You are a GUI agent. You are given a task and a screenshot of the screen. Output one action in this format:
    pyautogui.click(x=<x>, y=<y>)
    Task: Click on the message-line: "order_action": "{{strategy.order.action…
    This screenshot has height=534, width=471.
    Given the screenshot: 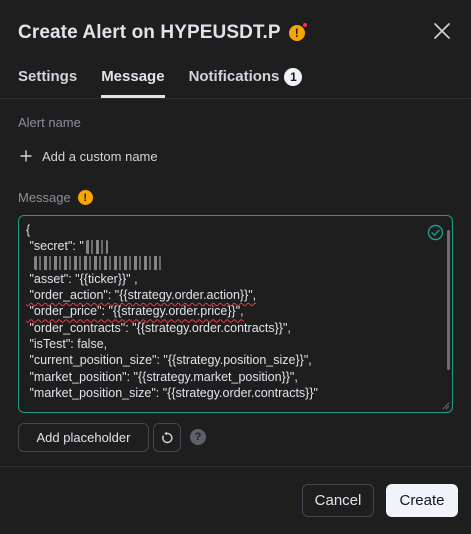 What is the action you would take?
    pyautogui.click(x=141, y=295)
    